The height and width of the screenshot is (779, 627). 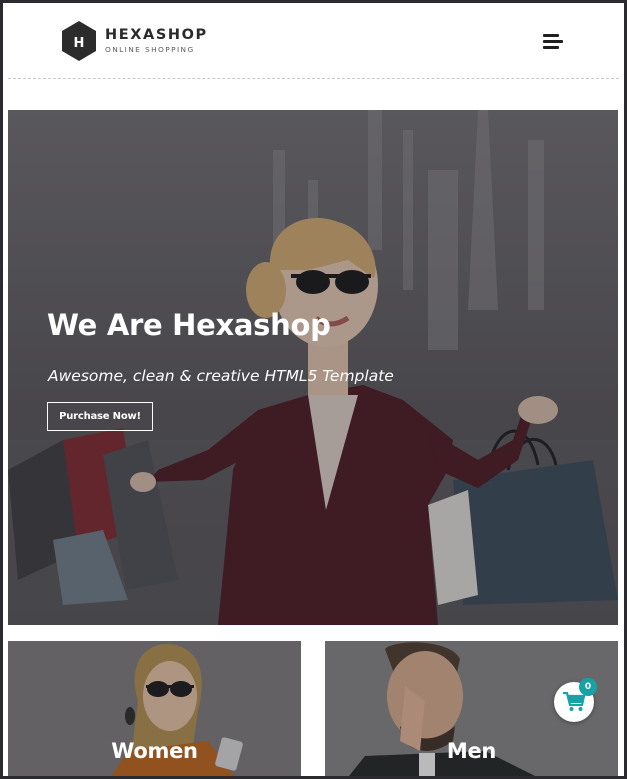 What do you see at coordinates (221, 376) in the screenshot?
I see `hero-subtitle: Awesome, clean & creative HTML5 Template` at bounding box center [221, 376].